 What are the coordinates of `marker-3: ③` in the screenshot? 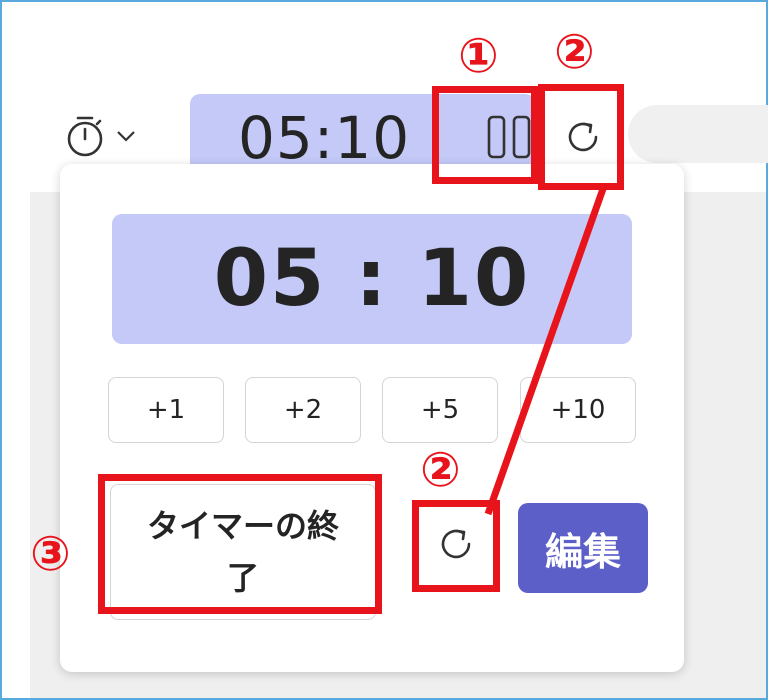 It's located at (50, 554).